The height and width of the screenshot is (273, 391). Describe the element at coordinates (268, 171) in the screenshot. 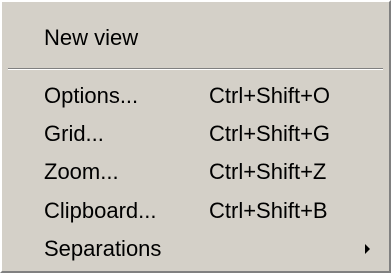

I see `menu-item-shortcut: Ctrl+Shift+Z` at that location.